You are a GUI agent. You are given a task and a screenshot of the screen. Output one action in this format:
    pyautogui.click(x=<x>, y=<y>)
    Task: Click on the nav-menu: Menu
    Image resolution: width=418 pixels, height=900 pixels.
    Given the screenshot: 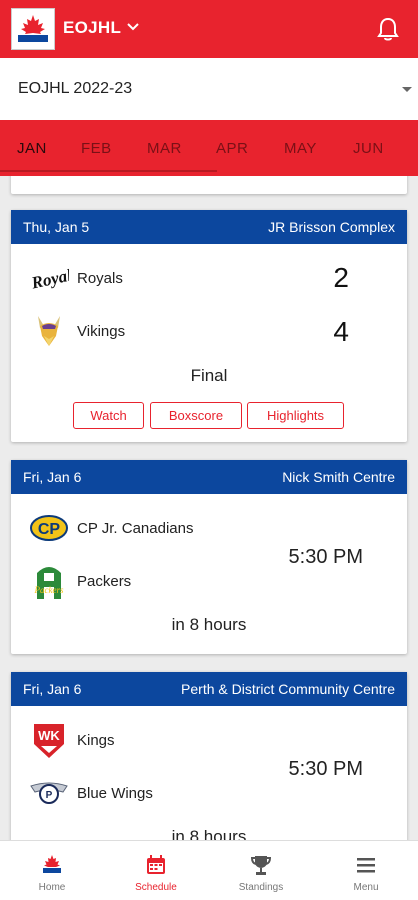 What is the action you would take?
    pyautogui.click(x=366, y=870)
    